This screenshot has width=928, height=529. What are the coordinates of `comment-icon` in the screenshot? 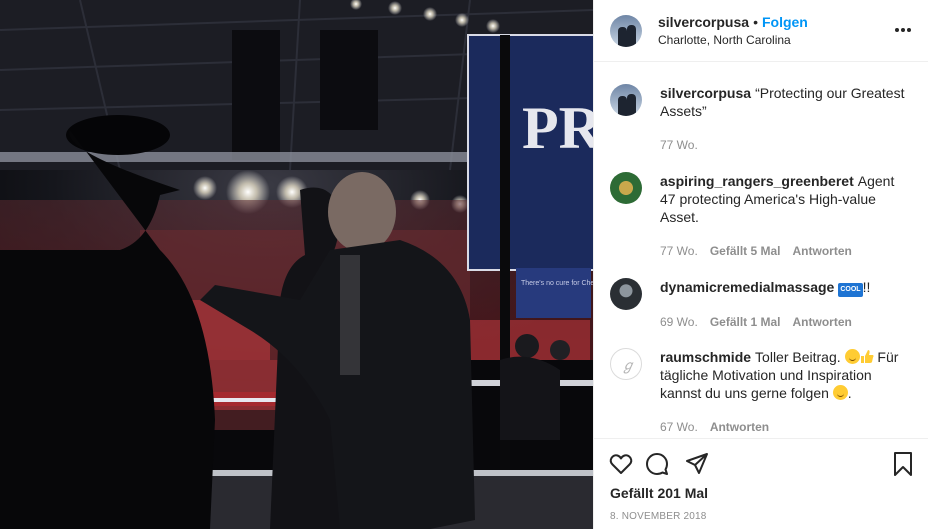 It's located at (657, 464).